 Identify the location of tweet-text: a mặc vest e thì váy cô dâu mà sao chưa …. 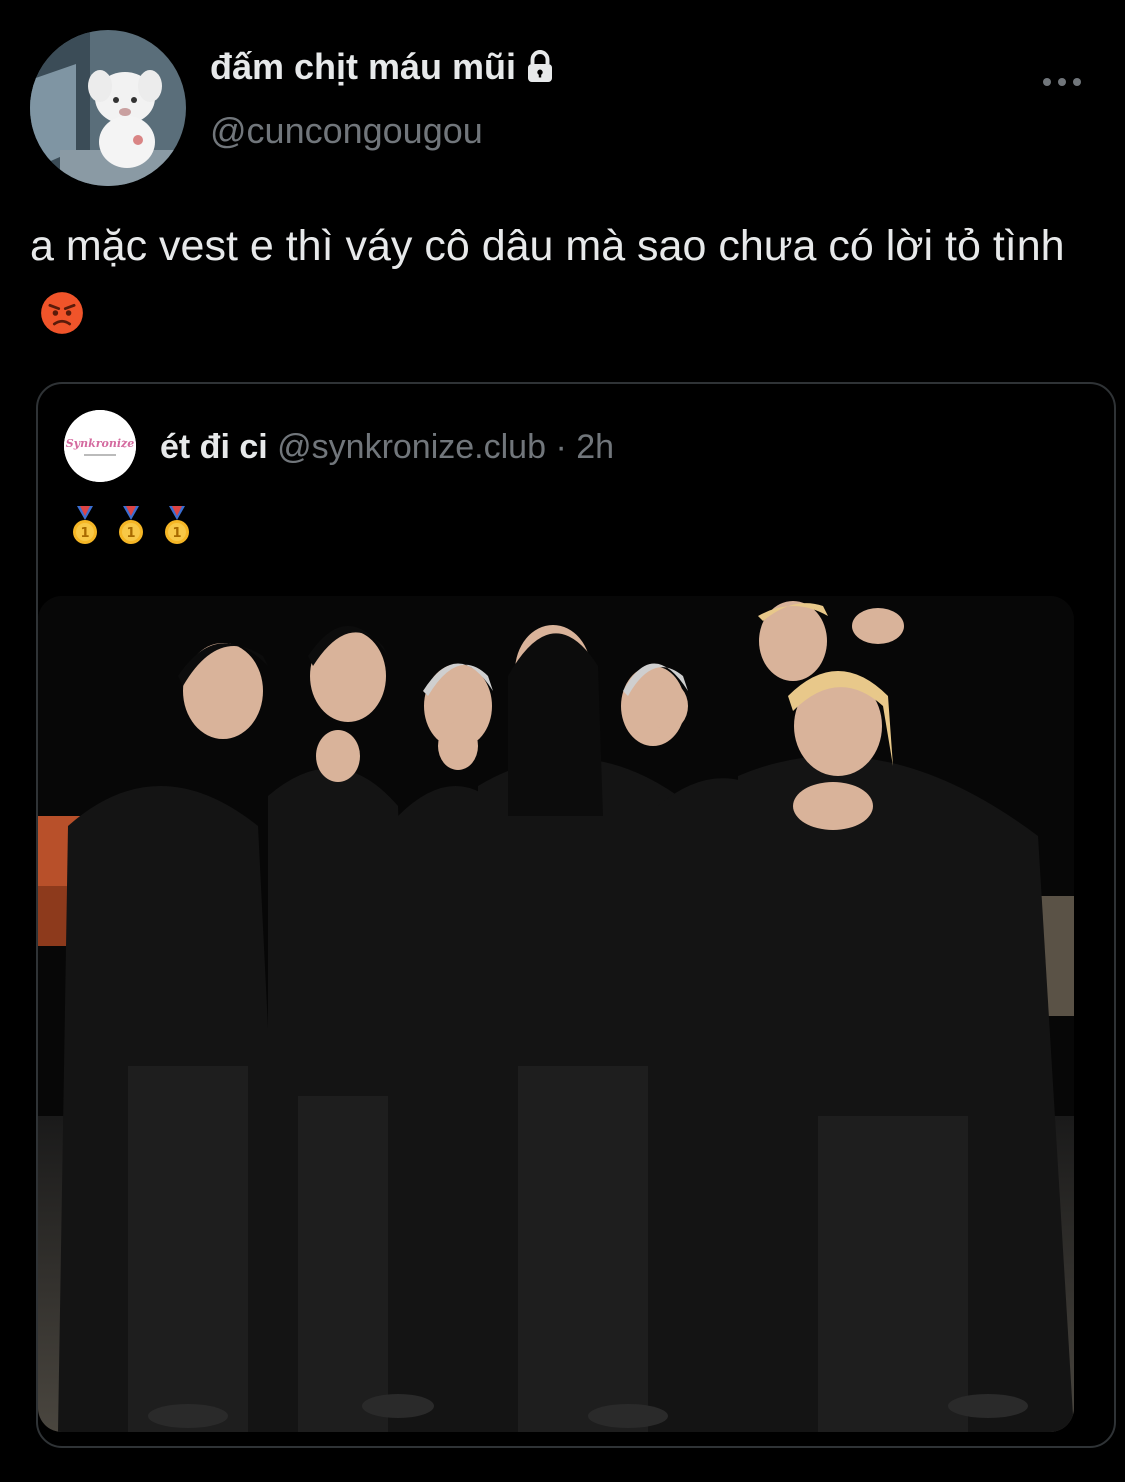
(570, 280).